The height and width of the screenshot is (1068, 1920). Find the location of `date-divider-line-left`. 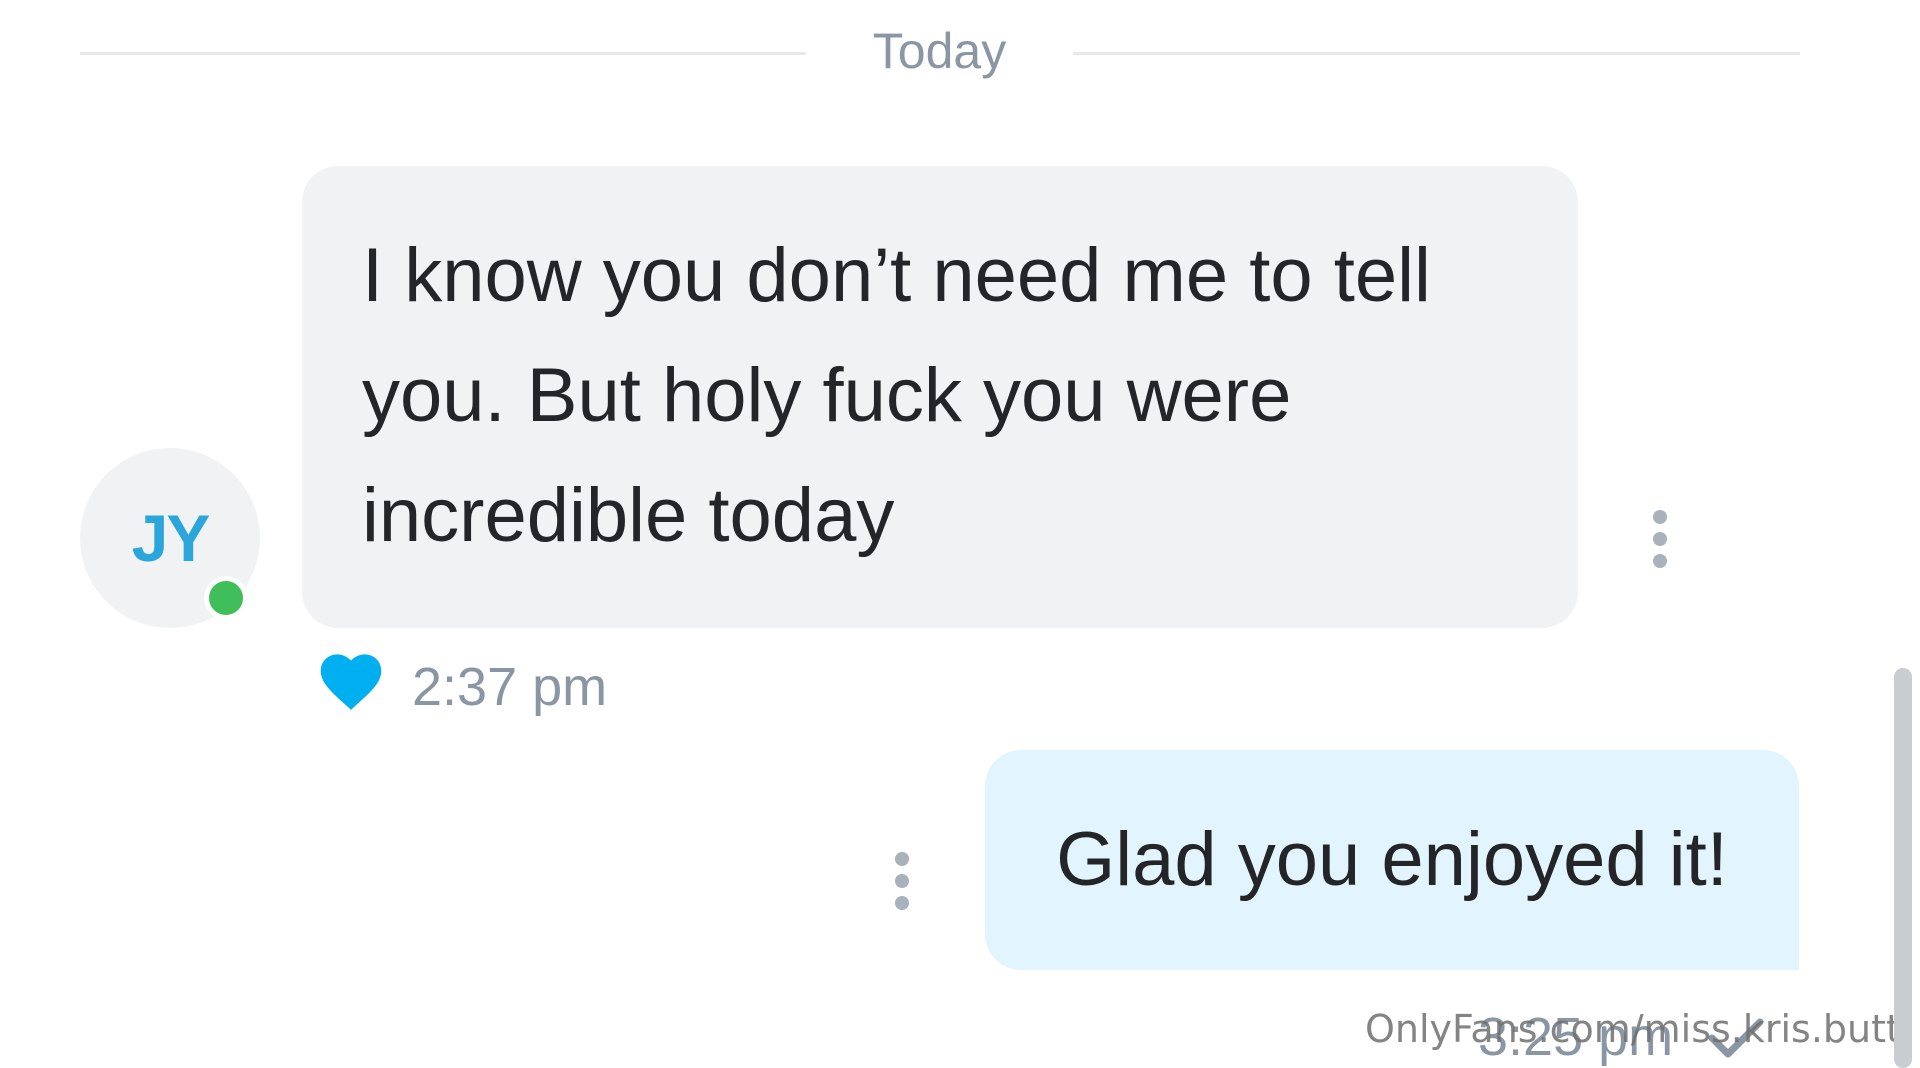

date-divider-line-left is located at coordinates (443, 53).